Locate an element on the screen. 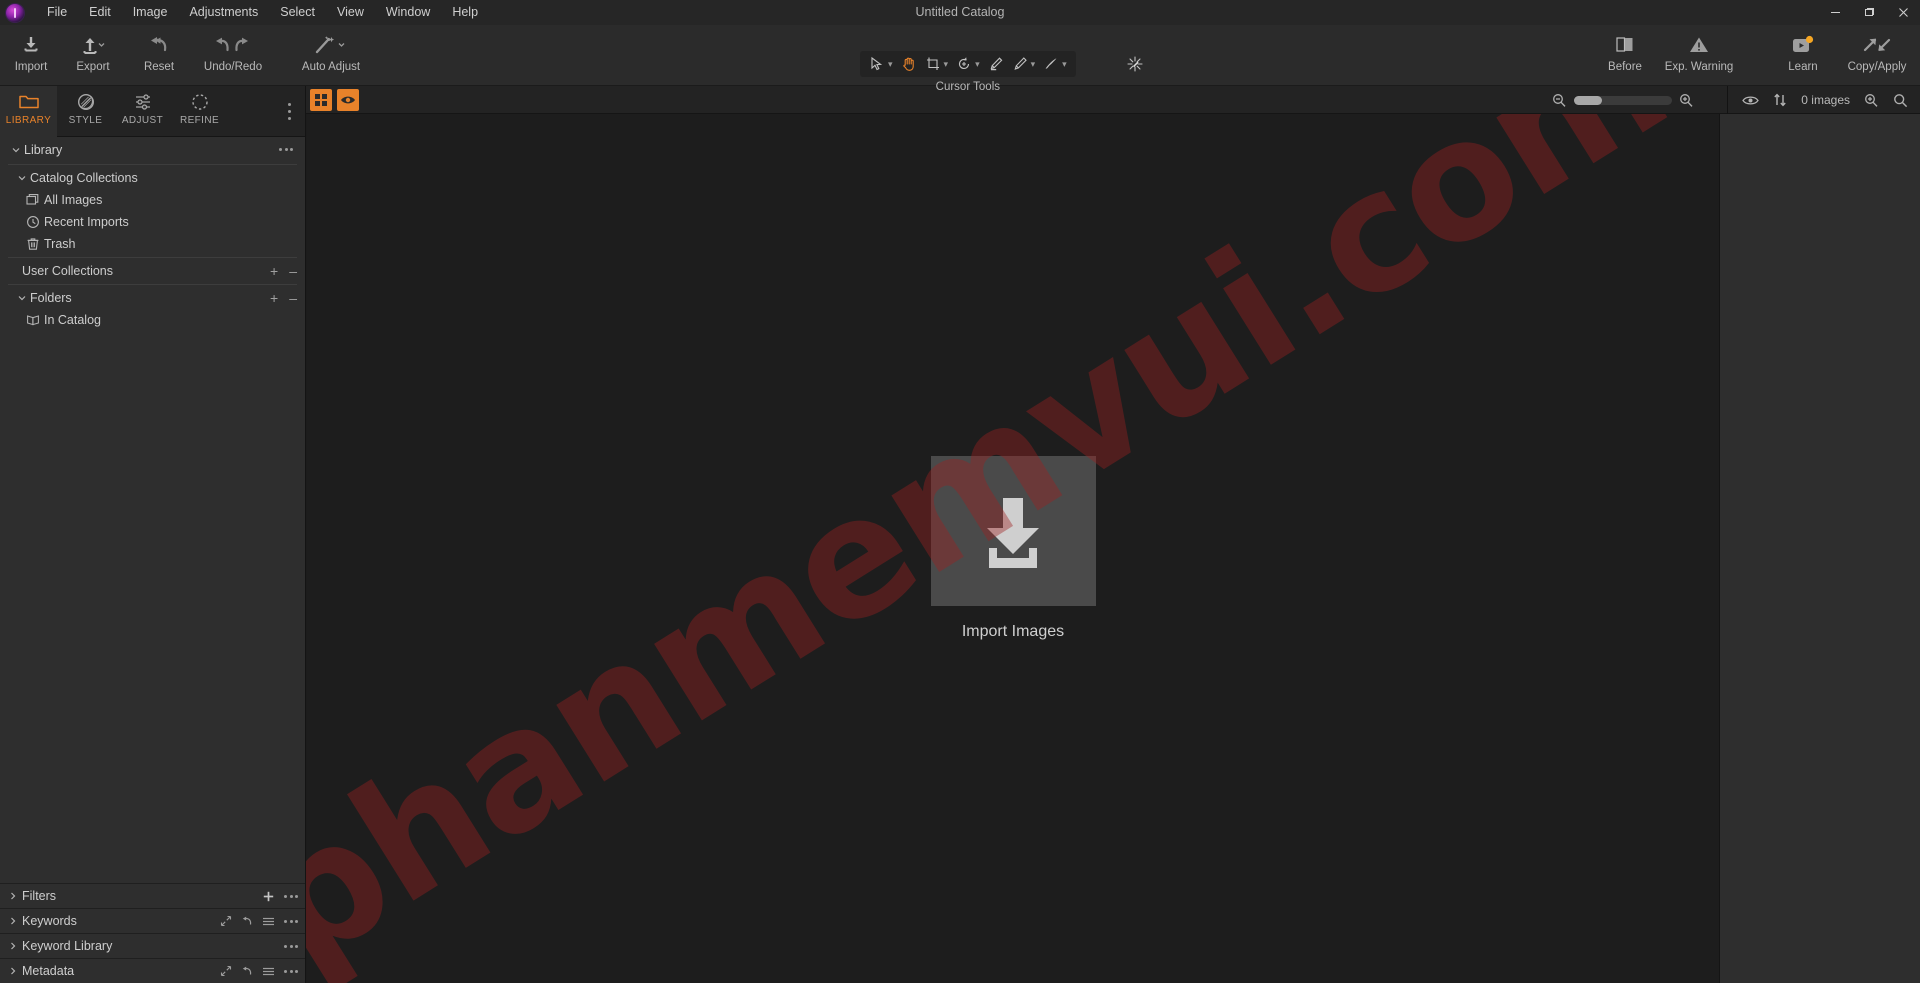 The image size is (1920, 983). add-user-collection-button: + is located at coordinates (274, 271).